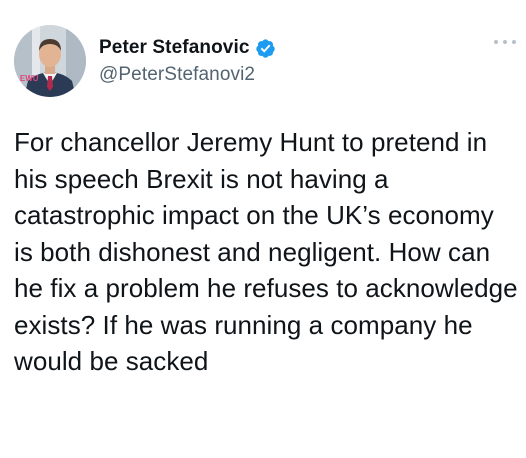 The height and width of the screenshot is (458, 526). I want to click on more-horizontal-icon, so click(505, 42).